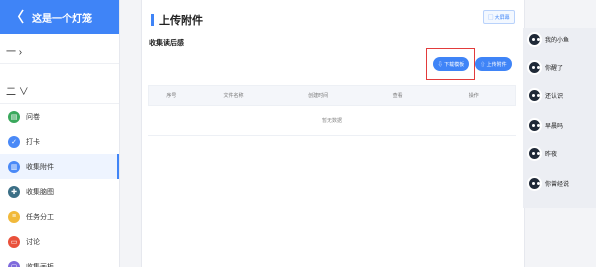 Image resolution: width=596 pixels, height=267 pixels. What do you see at coordinates (14, 241) in the screenshot?
I see `discussion-icon: ▭` at bounding box center [14, 241].